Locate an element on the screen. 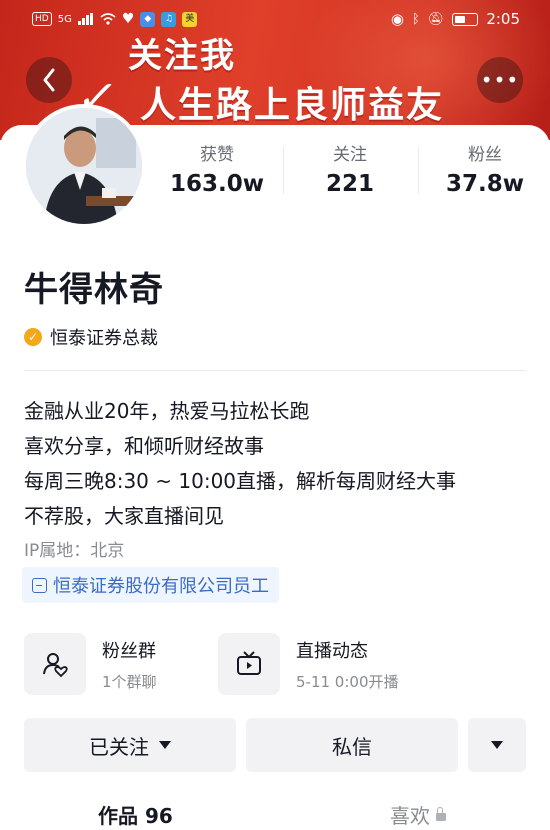 The height and width of the screenshot is (830, 550). fan-group-entry: 粉丝群 1个群聊 is located at coordinates (90, 664).